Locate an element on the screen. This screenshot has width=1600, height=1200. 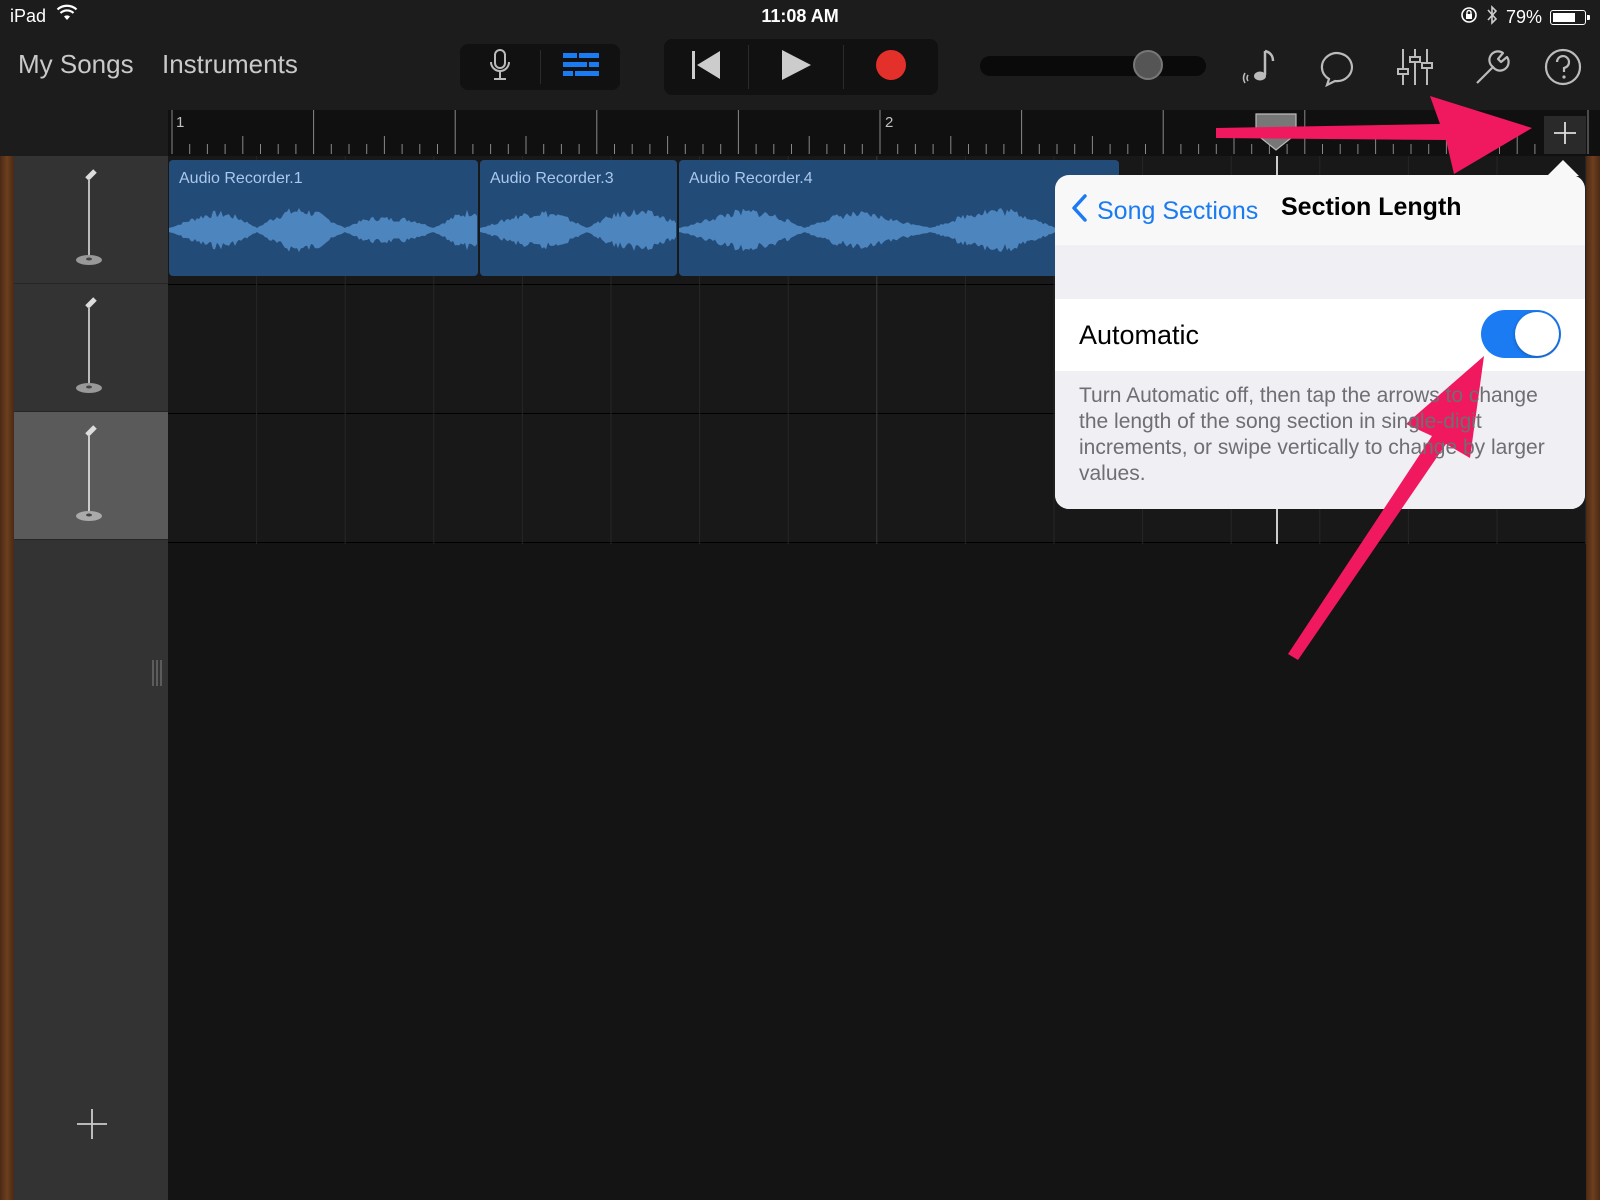
add-track-button is located at coordinates (92, 1126).